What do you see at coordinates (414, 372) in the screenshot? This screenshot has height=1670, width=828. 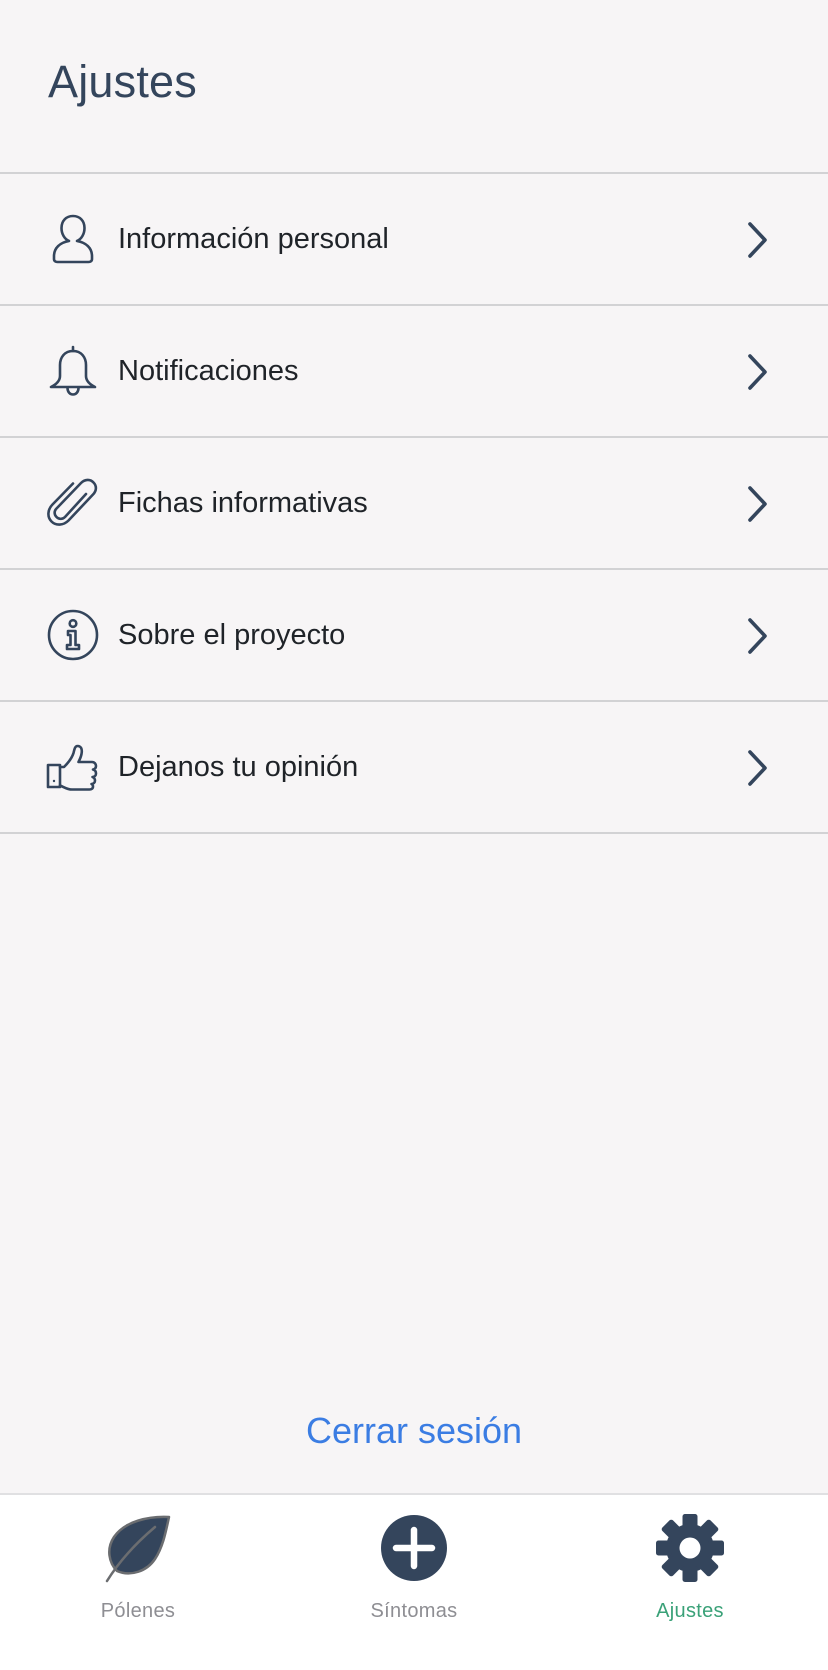 I see `menu-item-notifications: Notificaciones` at bounding box center [414, 372].